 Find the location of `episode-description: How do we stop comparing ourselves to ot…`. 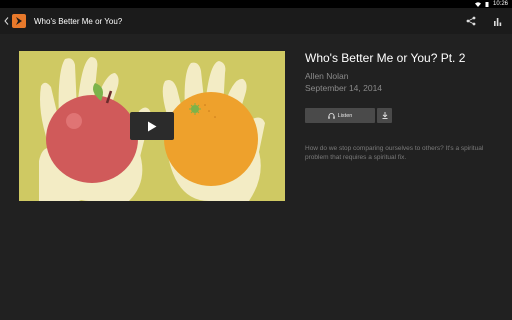

episode-description: How do we stop comparing ourselves to ot… is located at coordinates (394, 153).